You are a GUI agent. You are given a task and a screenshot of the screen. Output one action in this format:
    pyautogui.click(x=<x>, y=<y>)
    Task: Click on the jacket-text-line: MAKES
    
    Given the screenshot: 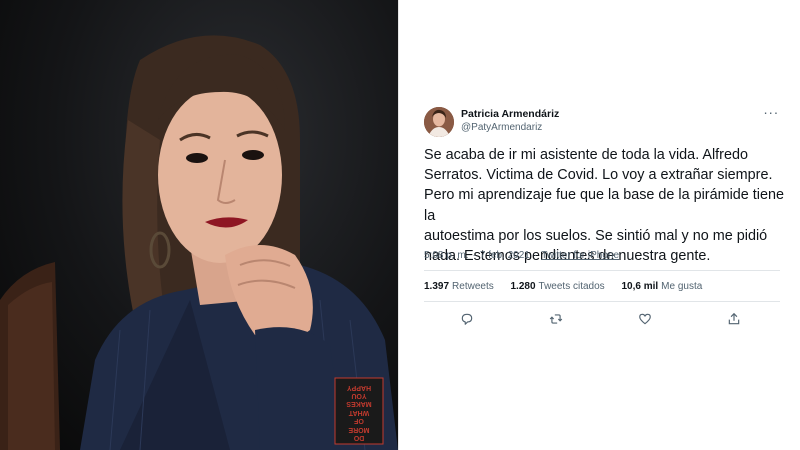 What is the action you would take?
    pyautogui.click(x=359, y=404)
    